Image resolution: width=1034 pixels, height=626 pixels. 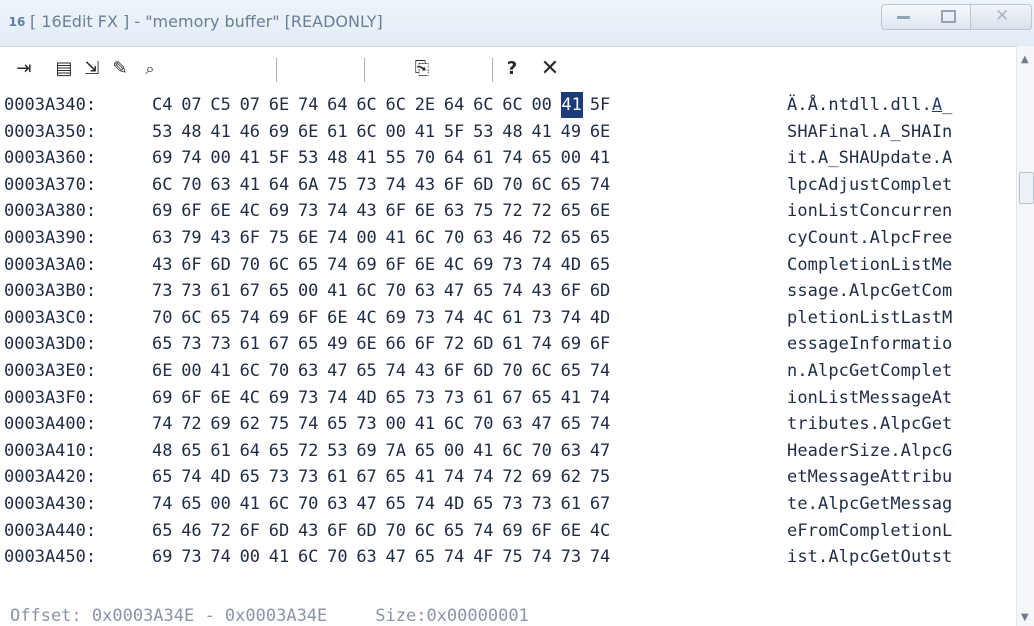 I want to click on hex-byte: C4, so click(x=166, y=105).